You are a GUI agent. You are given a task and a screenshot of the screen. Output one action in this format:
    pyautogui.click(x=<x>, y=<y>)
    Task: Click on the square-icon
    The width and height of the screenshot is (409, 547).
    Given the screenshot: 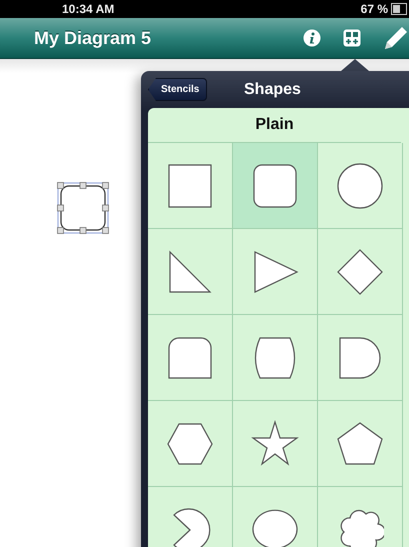 What is the action you would take?
    pyautogui.click(x=190, y=186)
    